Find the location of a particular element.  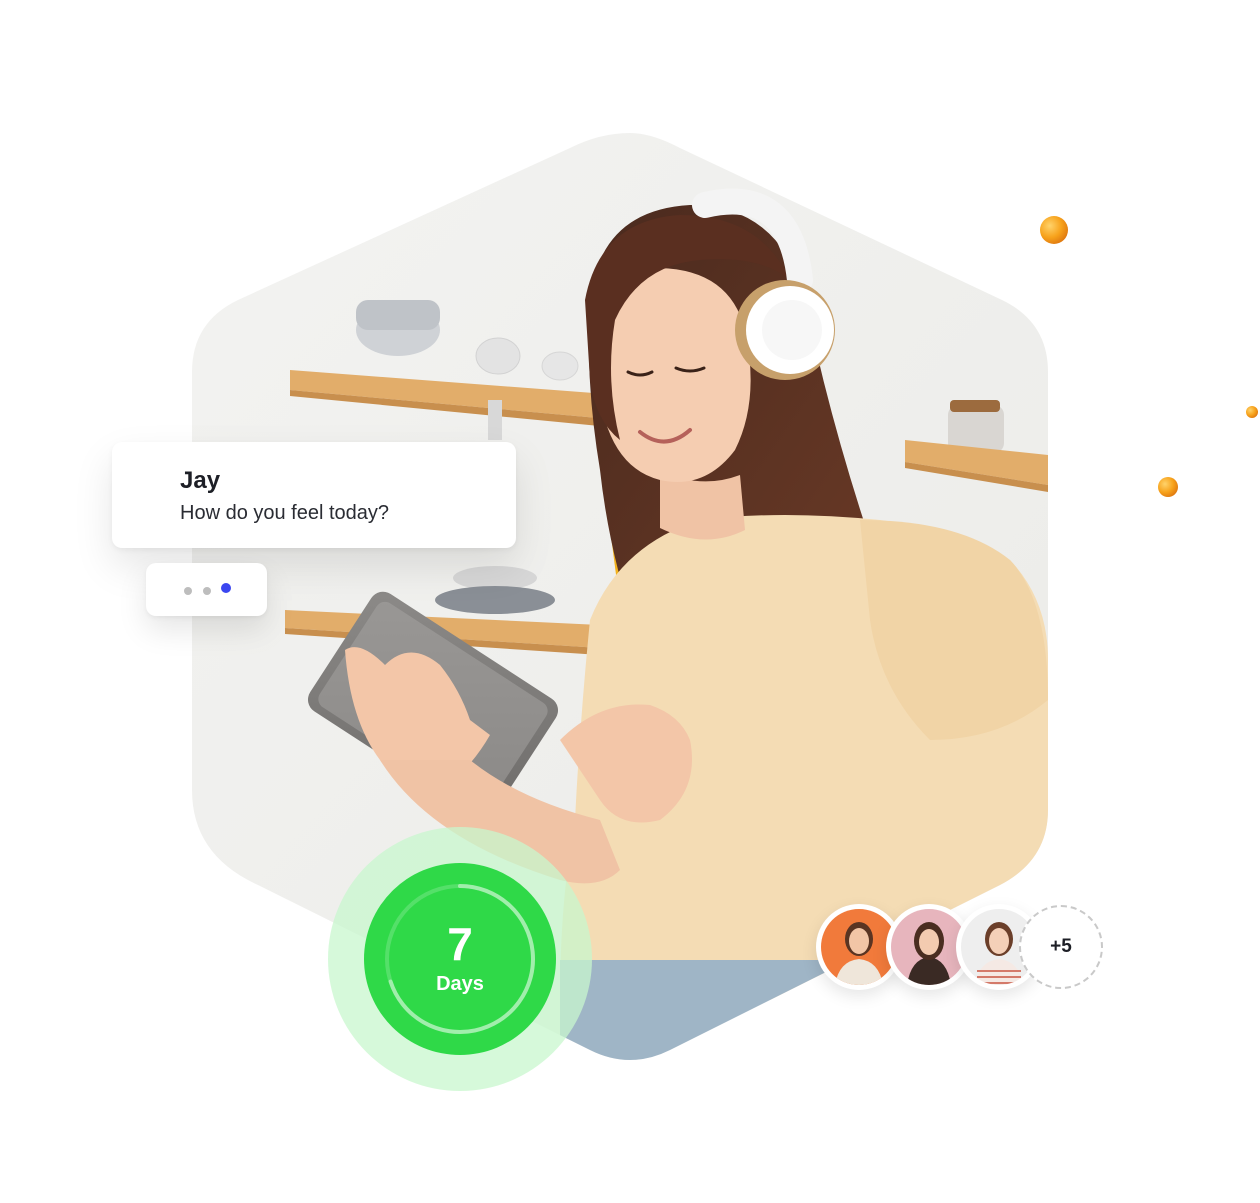

streak-badge: 7 Days is located at coordinates (460, 959).